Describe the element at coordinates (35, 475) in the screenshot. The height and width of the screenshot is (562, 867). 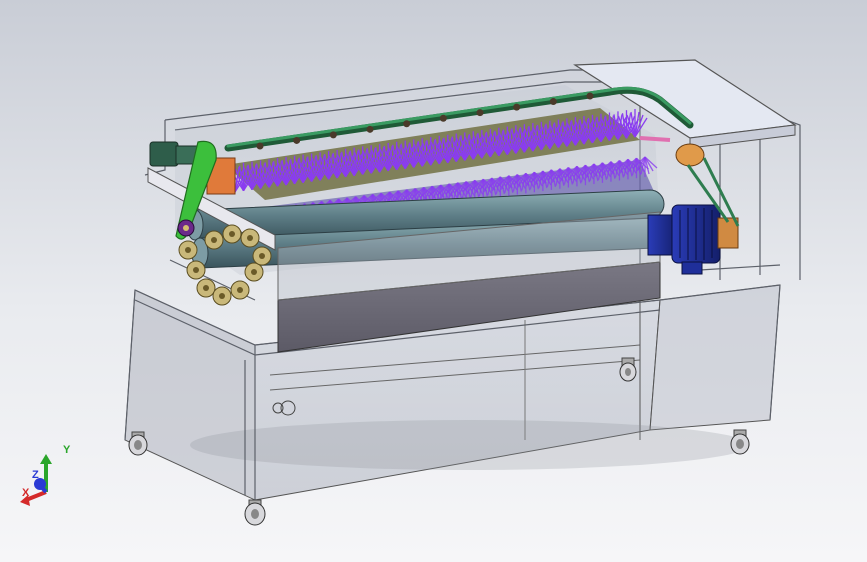
I see `z-axis-label: Z` at that location.